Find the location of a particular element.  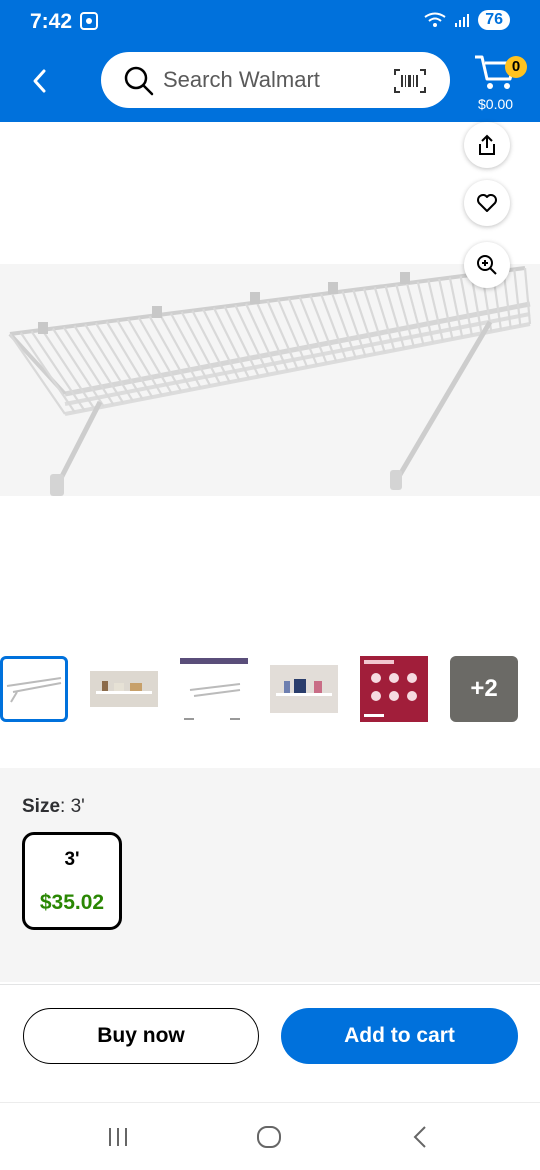

app-header: 7:42 76 0 $0.00 is located at coordinates (270, 61).